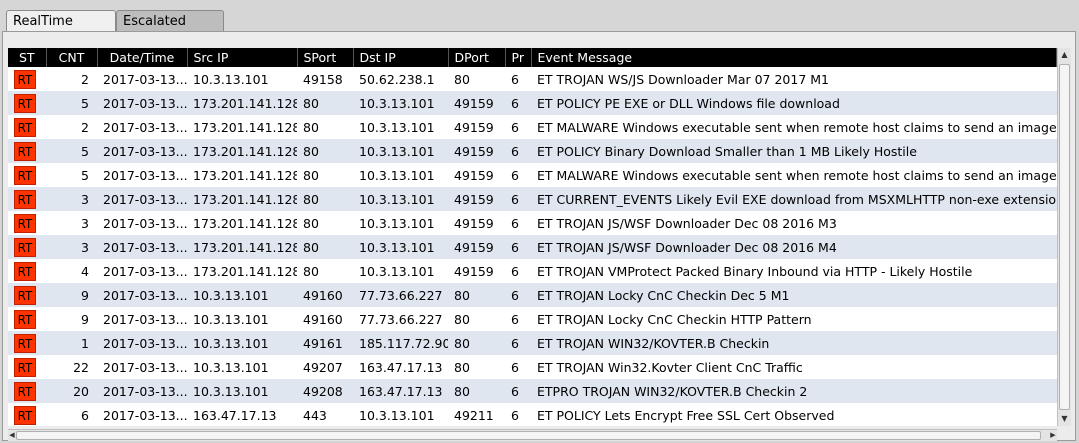  I want to click on tab-realtime-events: RealTime Events, so click(61, 30).